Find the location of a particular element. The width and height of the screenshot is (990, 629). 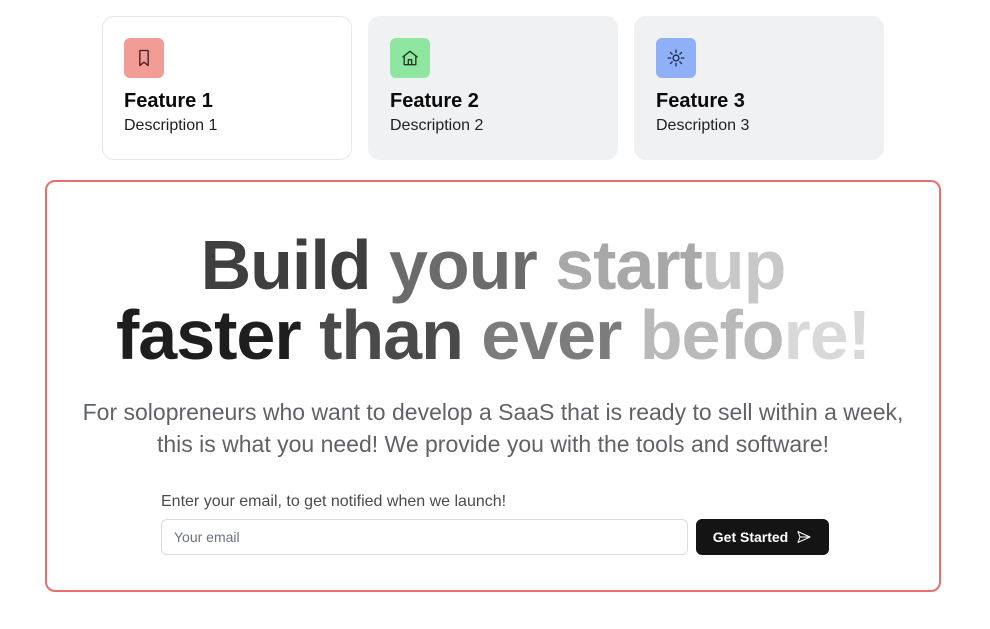

feature-card-1: Feature 1 Description 1 is located at coordinates (227, 88).